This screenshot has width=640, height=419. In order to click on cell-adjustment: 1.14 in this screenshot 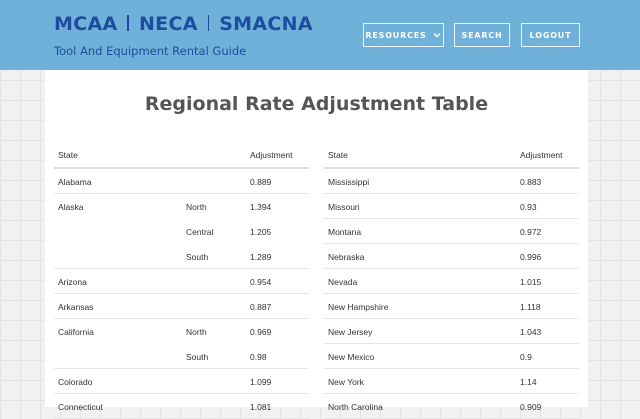, I will do `click(528, 382)`.